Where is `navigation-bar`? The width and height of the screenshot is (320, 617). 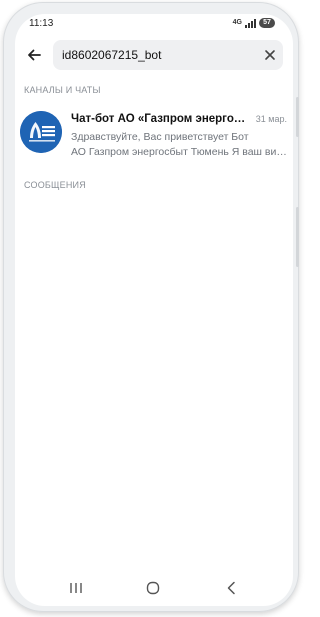
navigation-bar is located at coordinates (154, 588).